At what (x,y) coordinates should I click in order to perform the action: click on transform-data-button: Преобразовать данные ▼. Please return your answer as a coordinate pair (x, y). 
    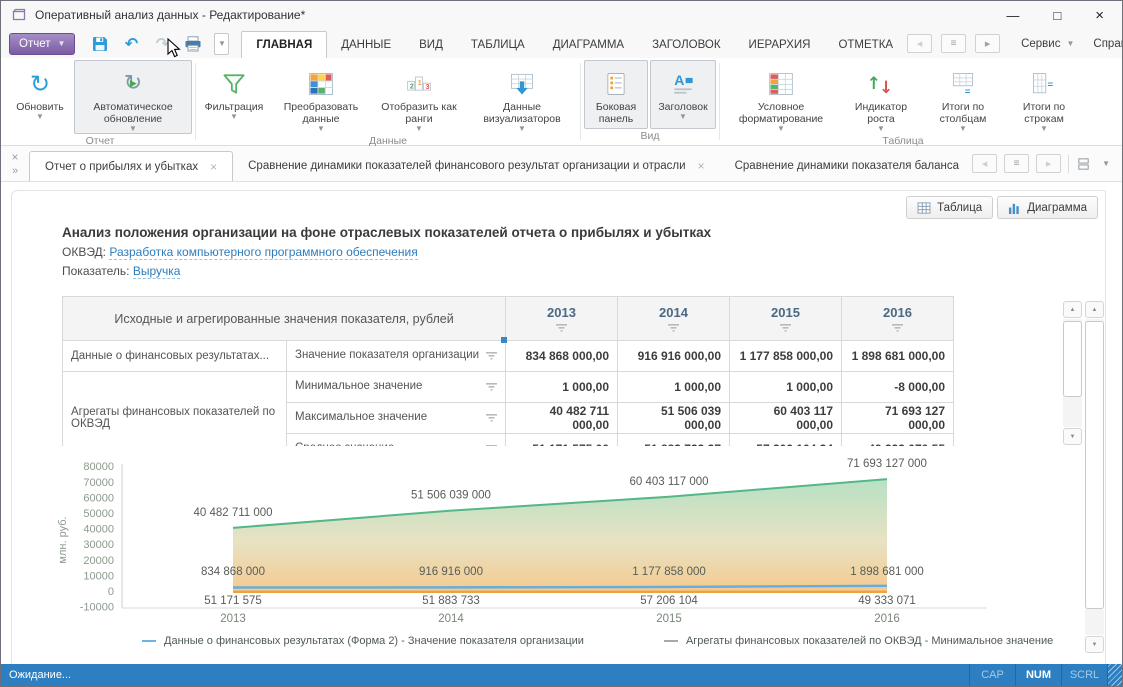
    Looking at the image, I should click on (321, 97).